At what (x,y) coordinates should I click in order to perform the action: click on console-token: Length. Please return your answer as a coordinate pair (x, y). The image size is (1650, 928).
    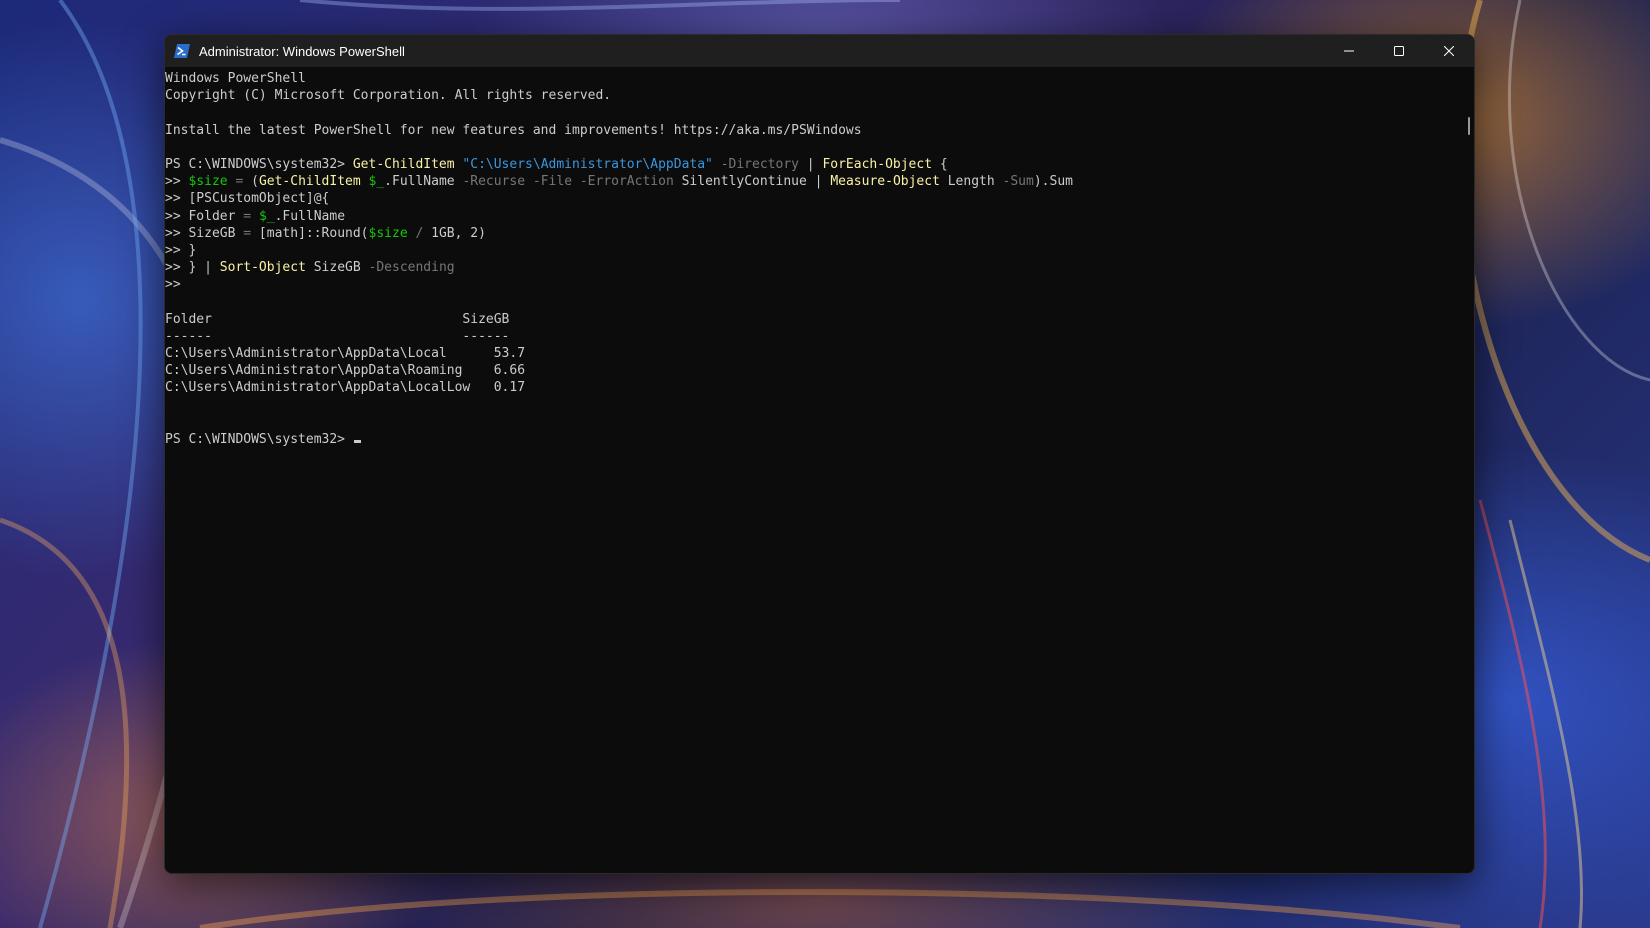
    Looking at the image, I should click on (967, 182).